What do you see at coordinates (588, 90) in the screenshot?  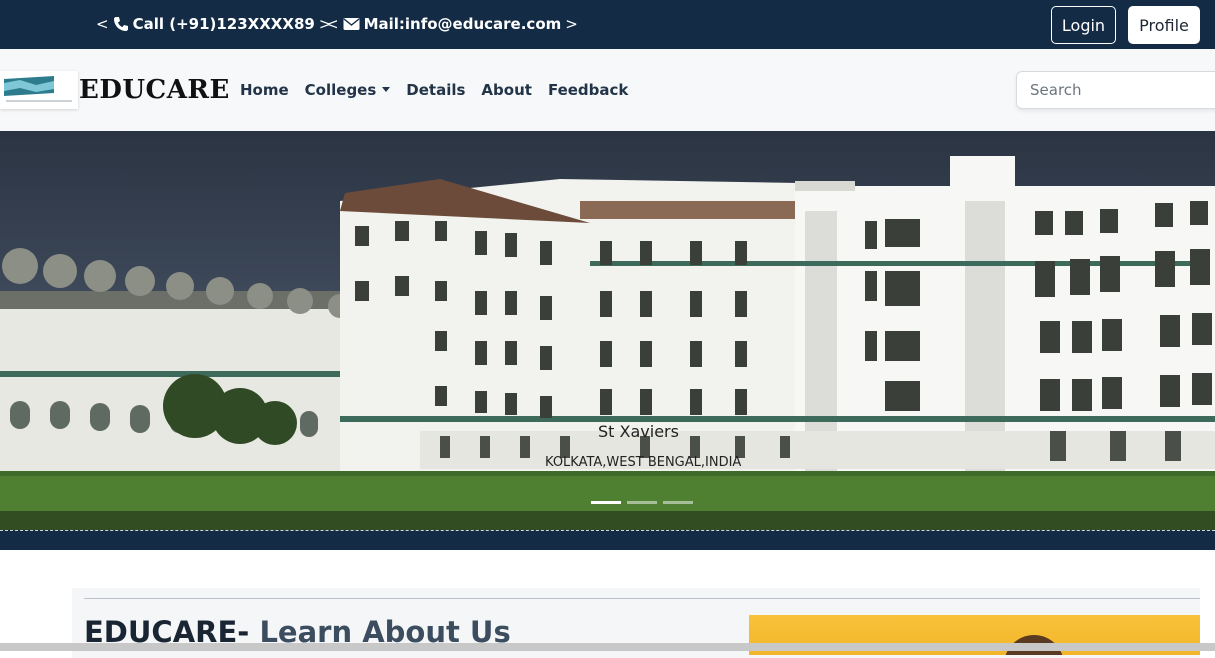 I see `nav-feedback: Feedback` at bounding box center [588, 90].